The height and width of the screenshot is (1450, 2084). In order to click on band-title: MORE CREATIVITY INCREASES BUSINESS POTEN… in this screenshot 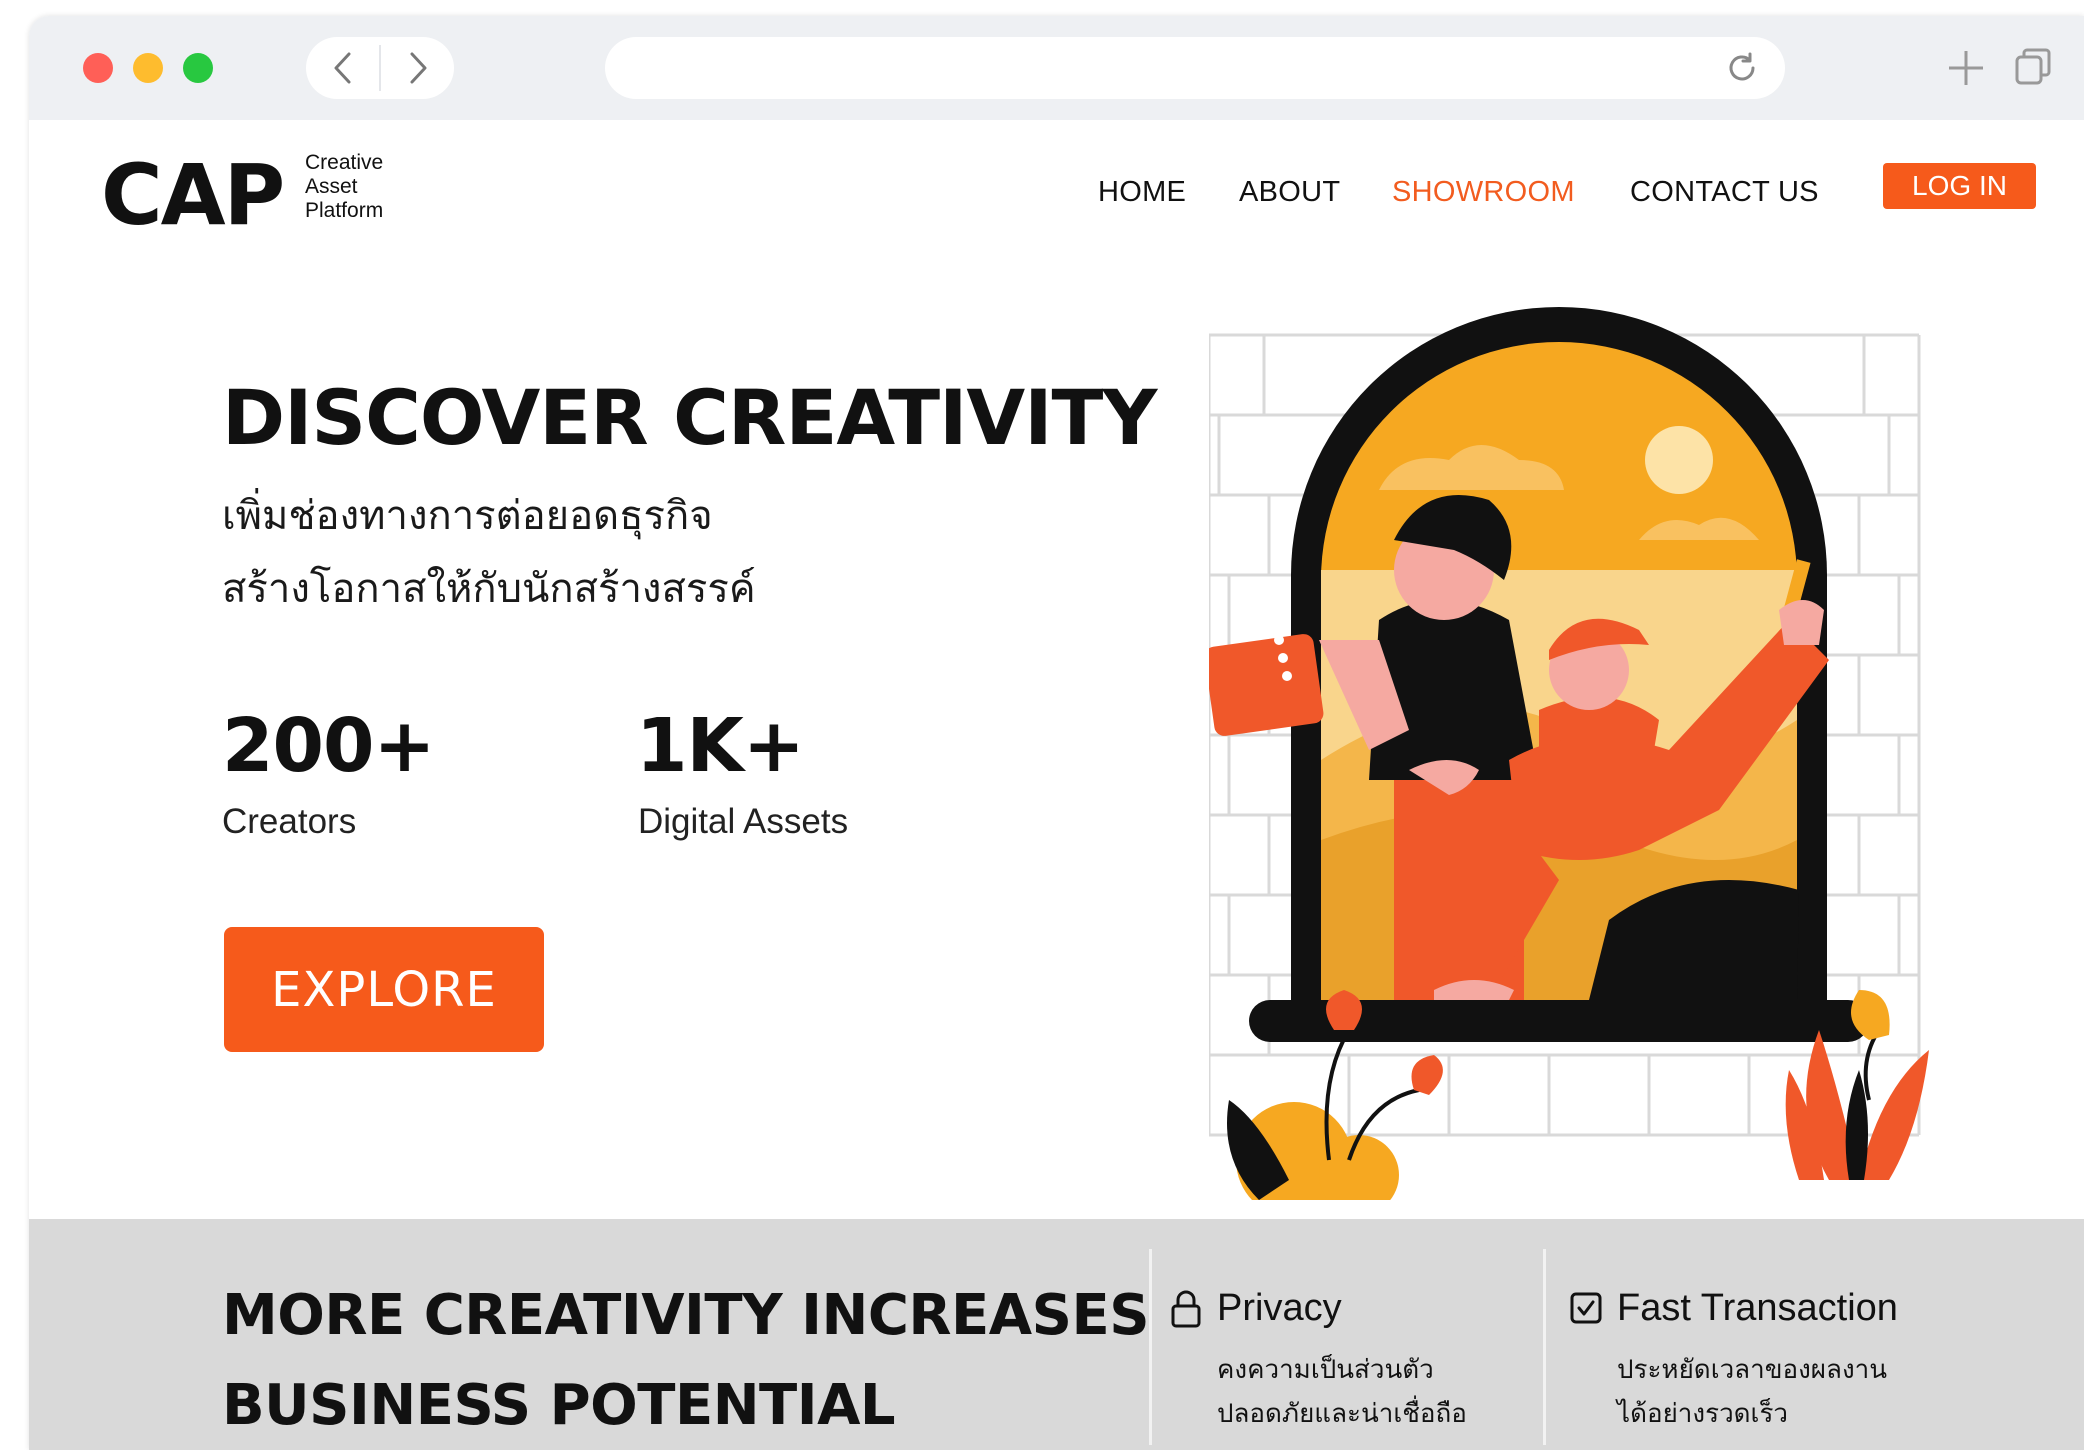, I will do `click(686, 1360)`.